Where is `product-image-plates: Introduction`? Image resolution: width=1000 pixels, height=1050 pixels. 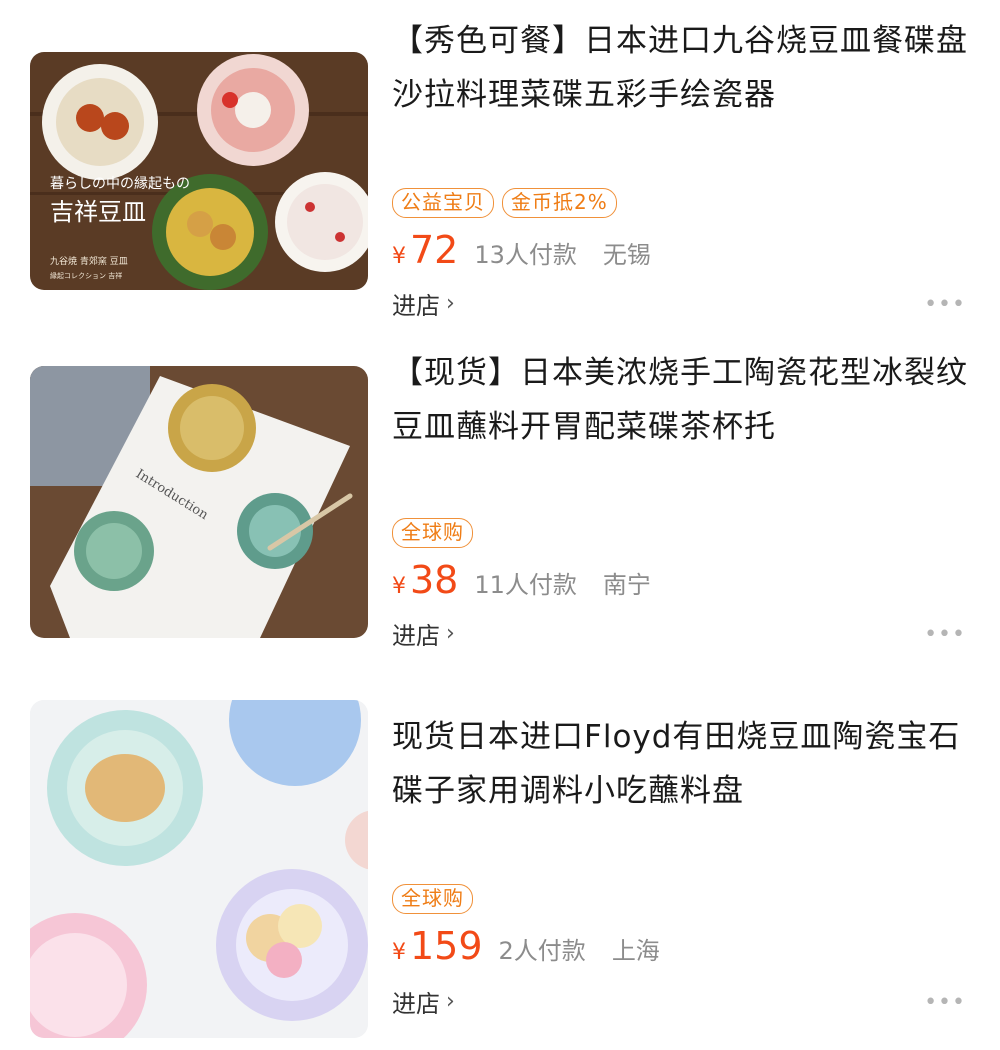
product-image-plates: Introduction is located at coordinates (199, 502).